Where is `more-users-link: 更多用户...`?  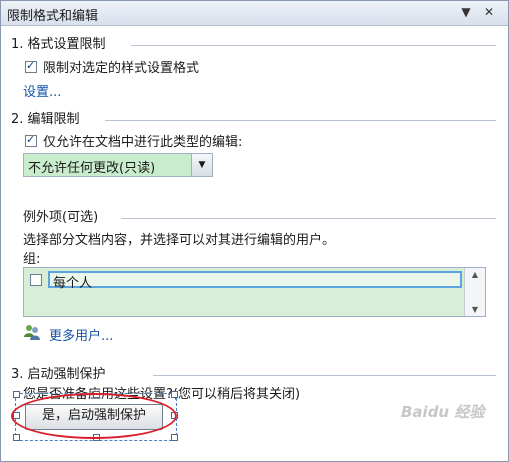 more-users-link: 更多用户... is located at coordinates (81, 334).